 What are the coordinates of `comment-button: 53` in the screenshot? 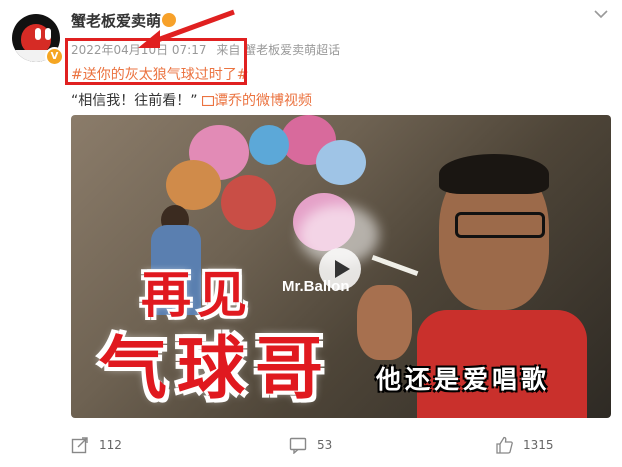 It's located at (310, 445).